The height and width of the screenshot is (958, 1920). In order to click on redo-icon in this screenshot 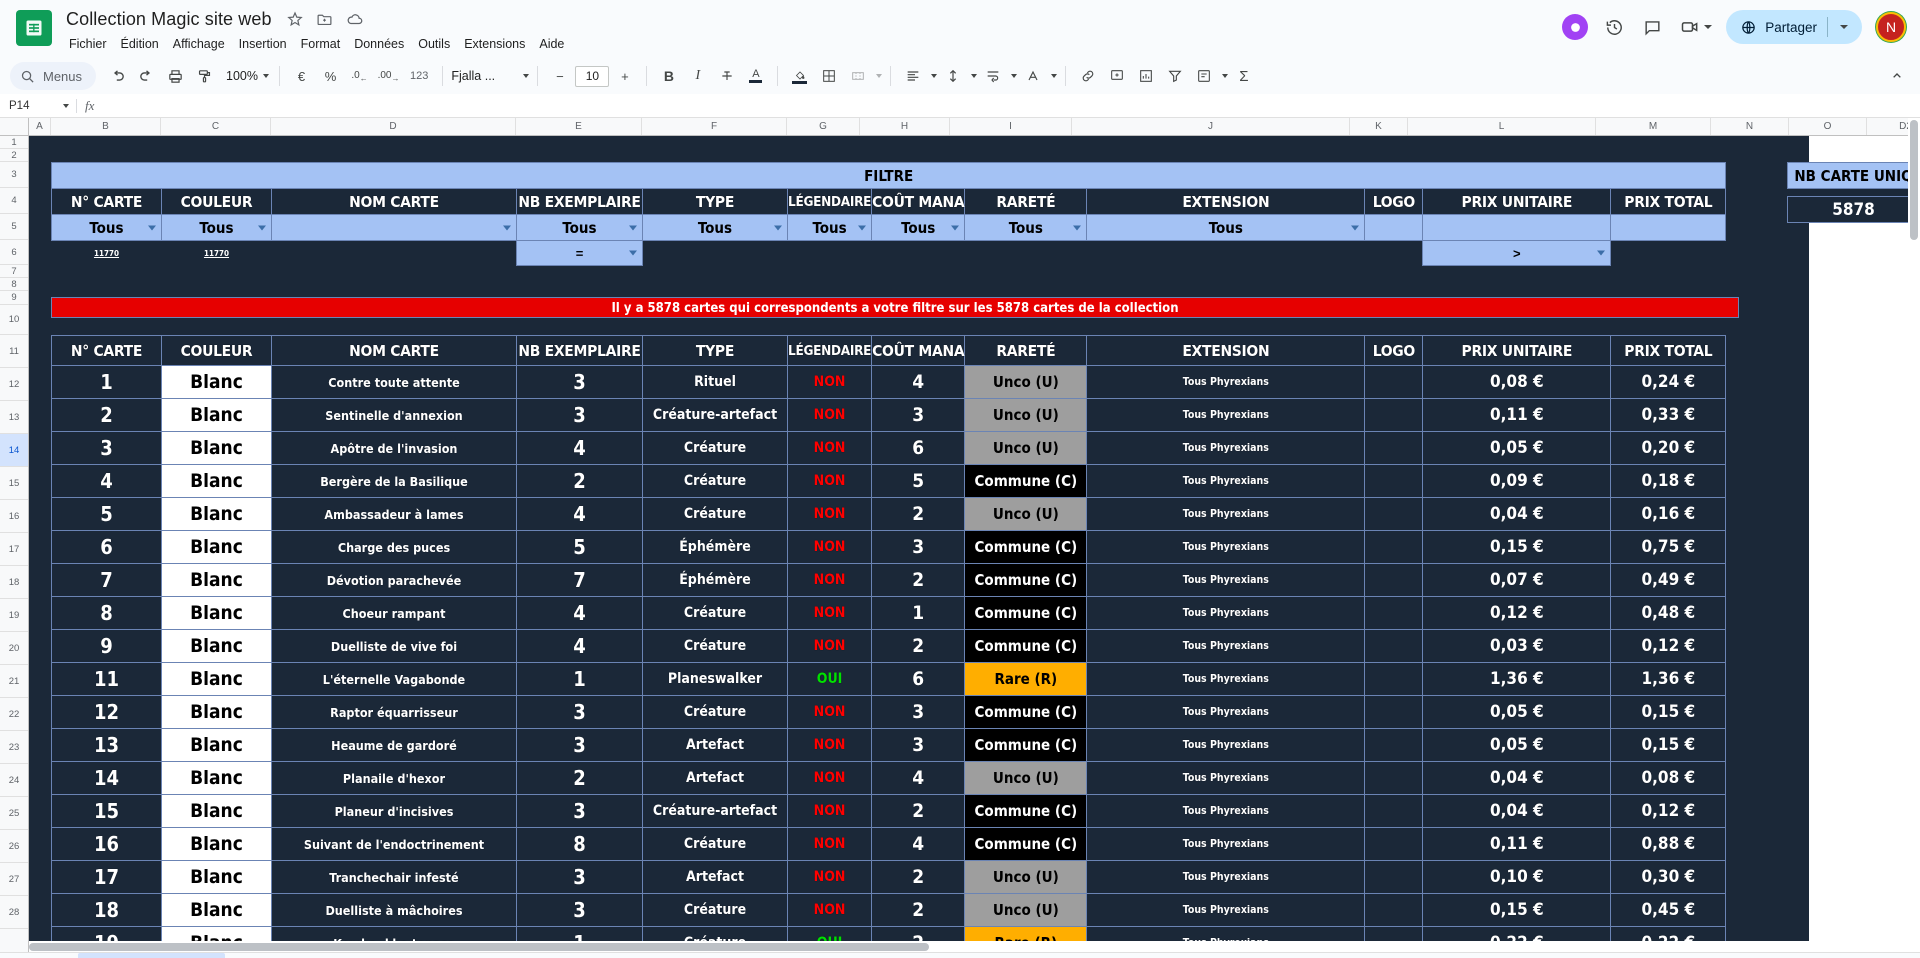, I will do `click(146, 76)`.